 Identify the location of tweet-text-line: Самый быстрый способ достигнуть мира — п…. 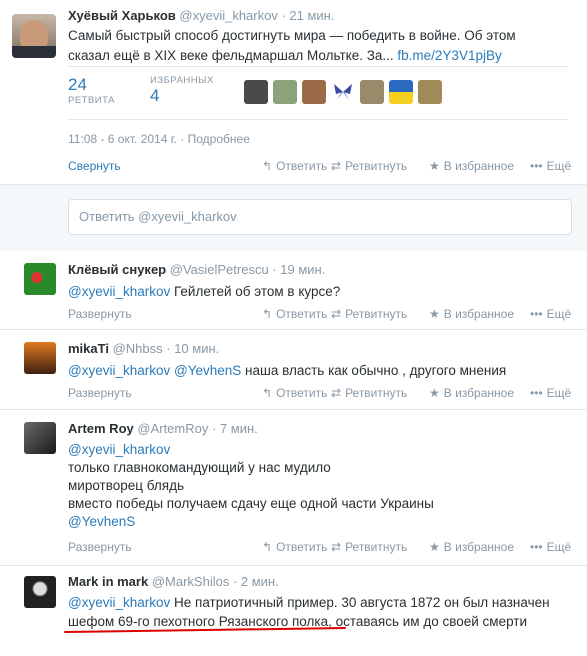
(292, 35).